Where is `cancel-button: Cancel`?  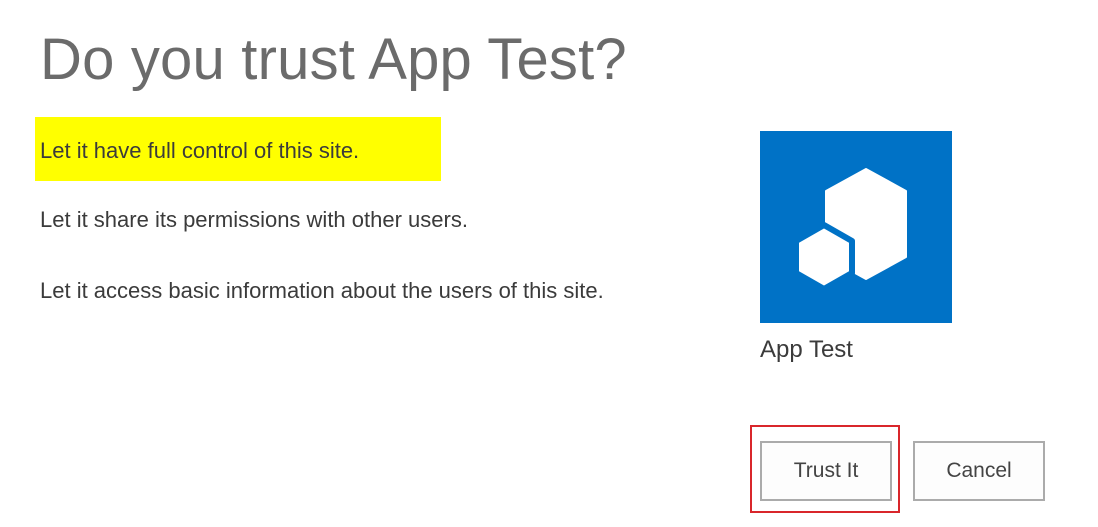
cancel-button: Cancel is located at coordinates (979, 471).